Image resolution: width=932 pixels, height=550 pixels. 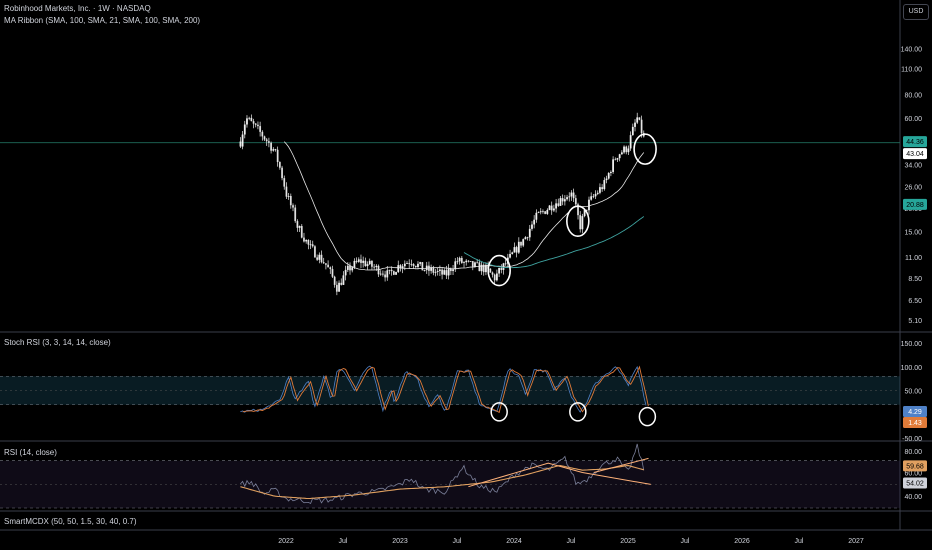 What do you see at coordinates (915, 484) in the screenshot?
I see `rsi-ma-tag: 54.02` at bounding box center [915, 484].